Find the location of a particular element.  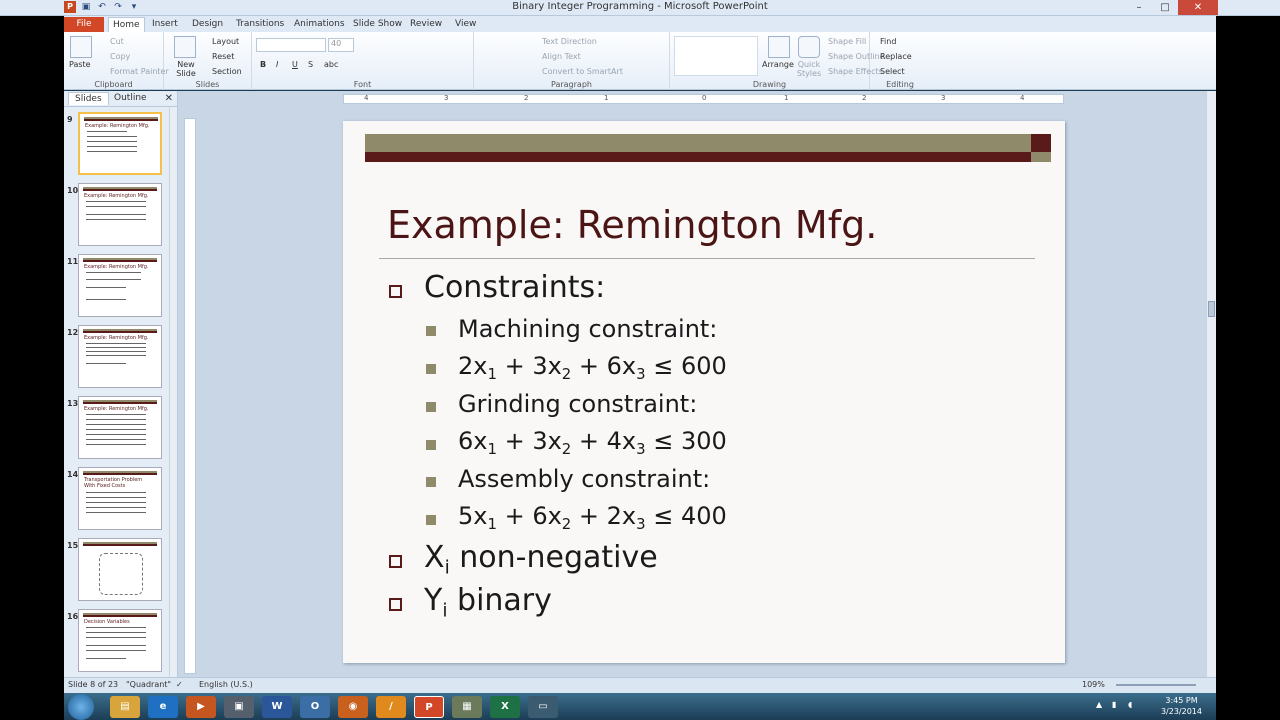

strikethrough-button: abc is located at coordinates (331, 64).